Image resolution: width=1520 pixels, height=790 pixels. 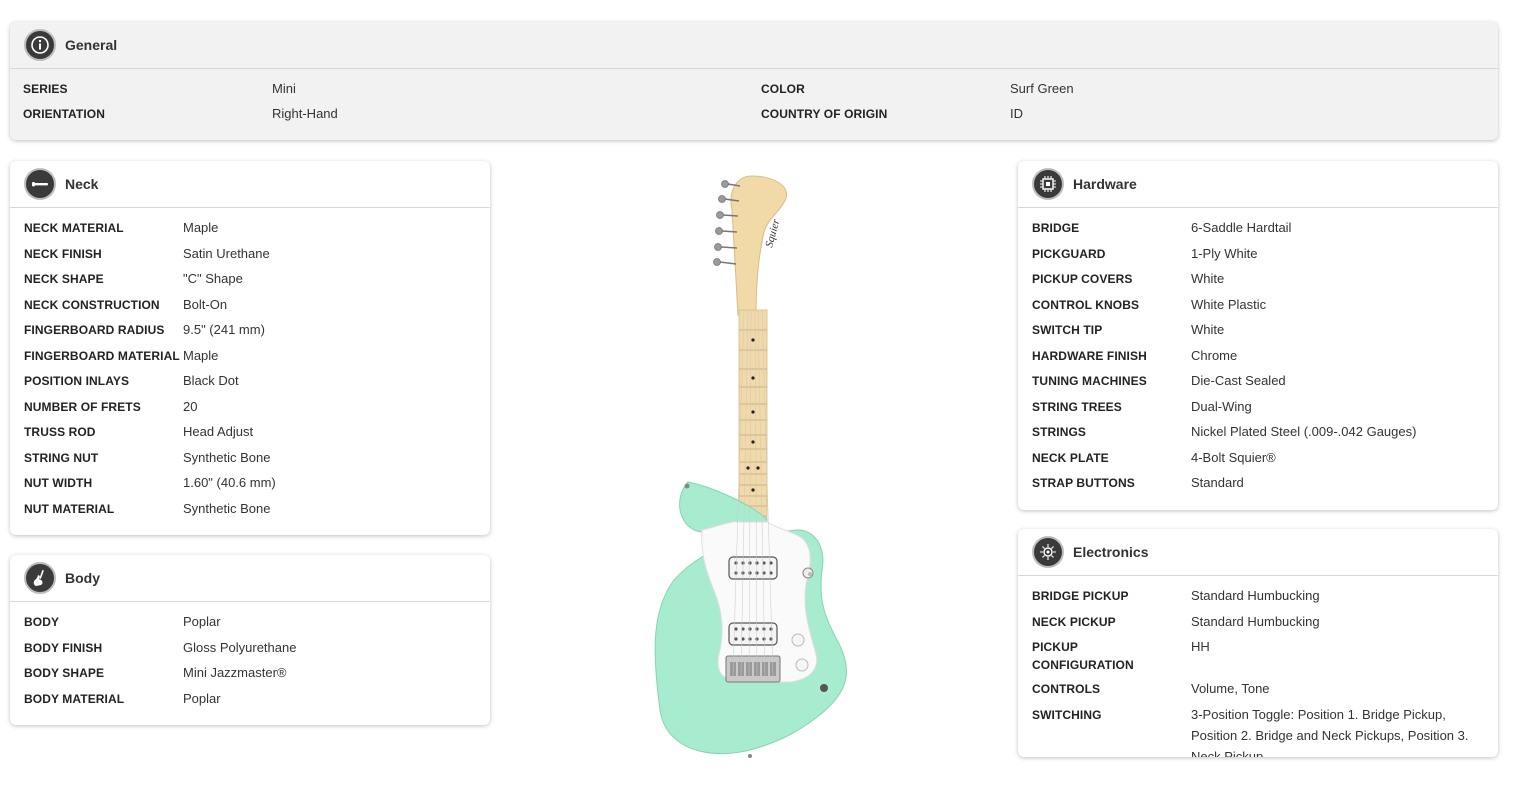 What do you see at coordinates (1217, 482) in the screenshot?
I see `spec-value: Standard` at bounding box center [1217, 482].